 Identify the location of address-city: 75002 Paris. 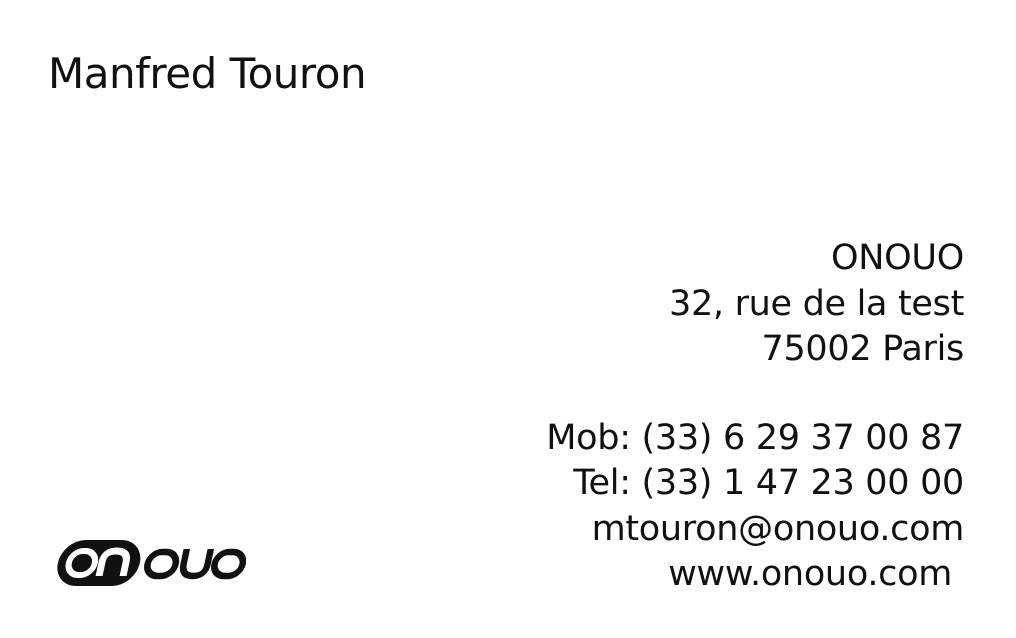
(863, 349).